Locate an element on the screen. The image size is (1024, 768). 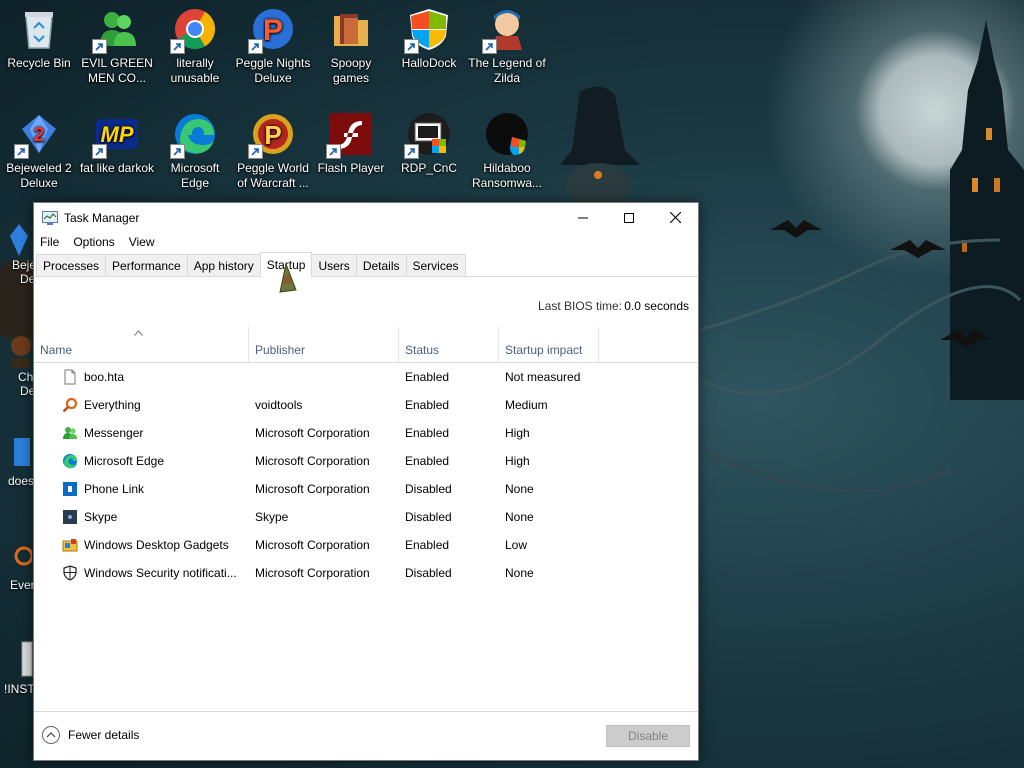
desktop-icon-label: Flash Player is located at coordinates (351, 168).